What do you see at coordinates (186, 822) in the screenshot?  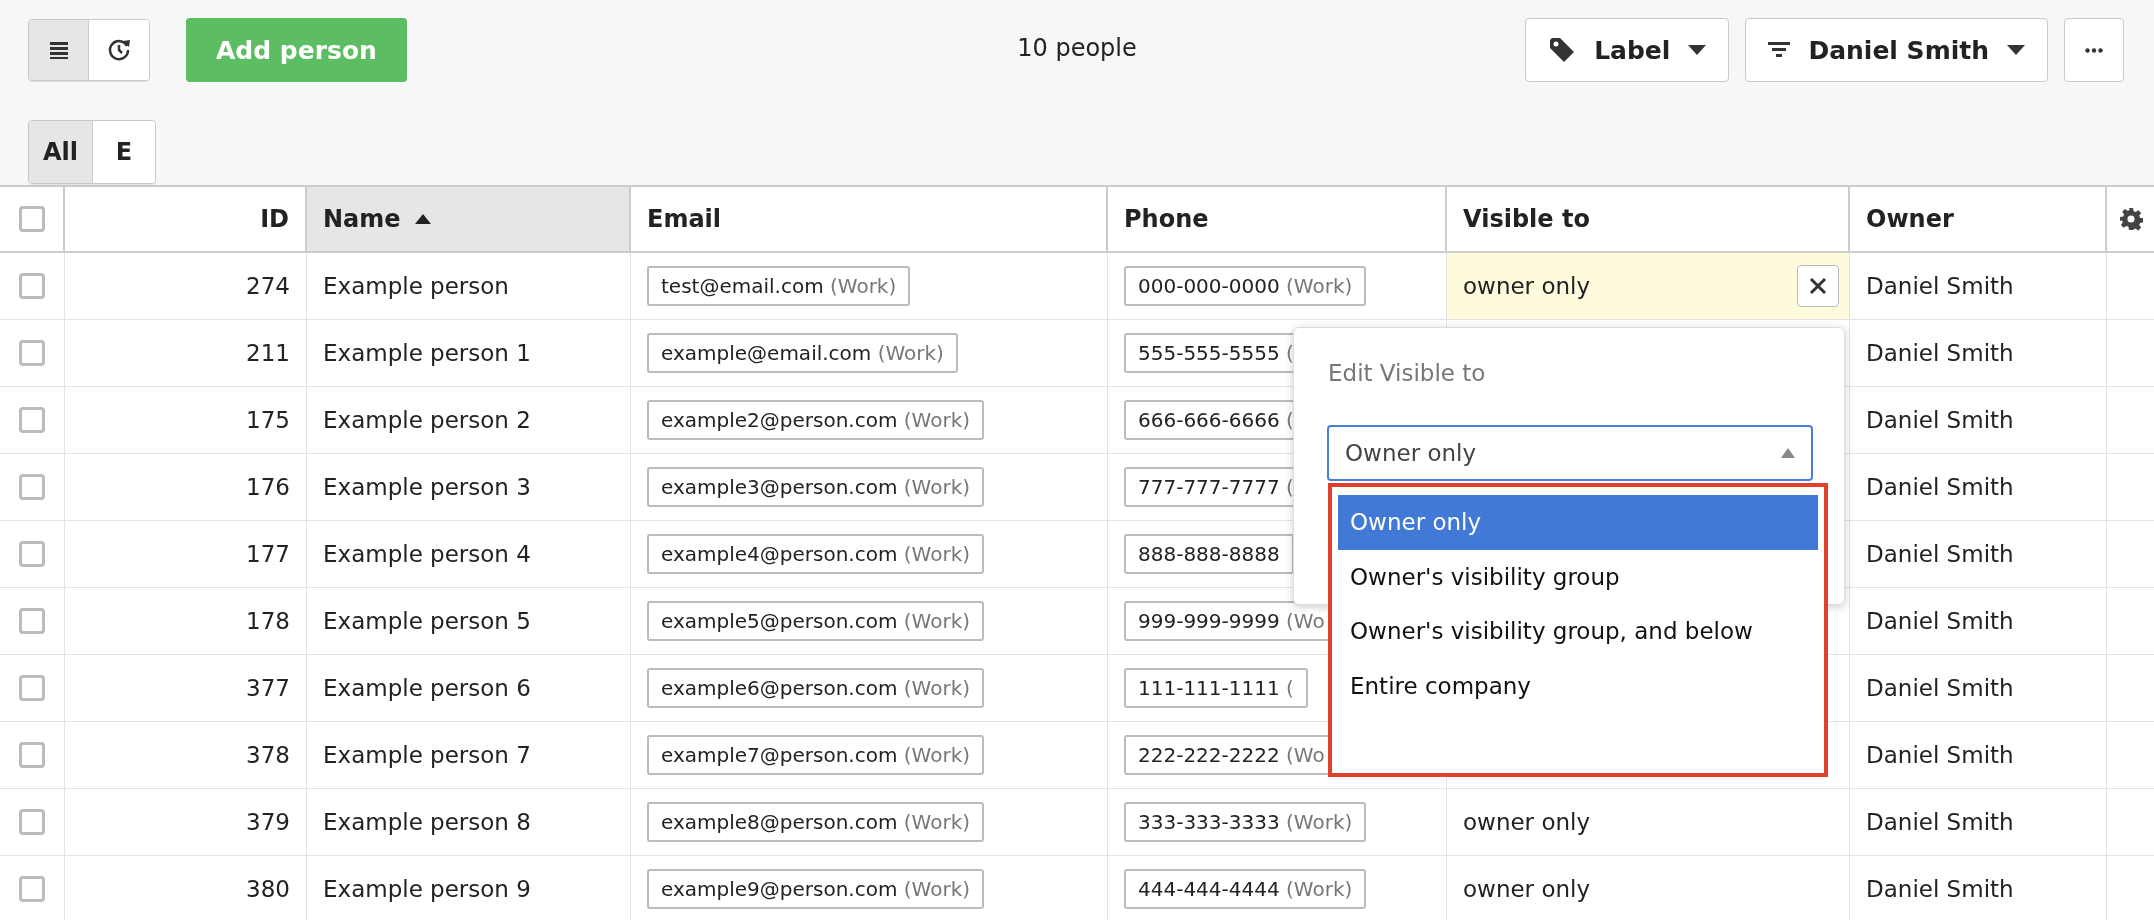 I see `table-cell: 379` at bounding box center [186, 822].